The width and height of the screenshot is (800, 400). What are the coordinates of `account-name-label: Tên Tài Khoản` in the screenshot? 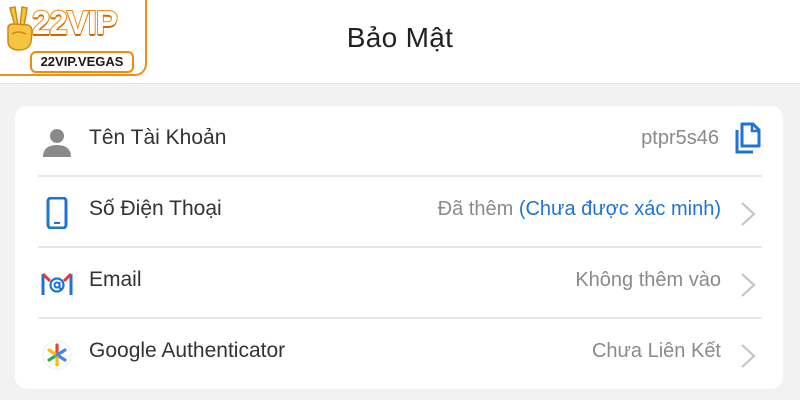 It's located at (158, 137).